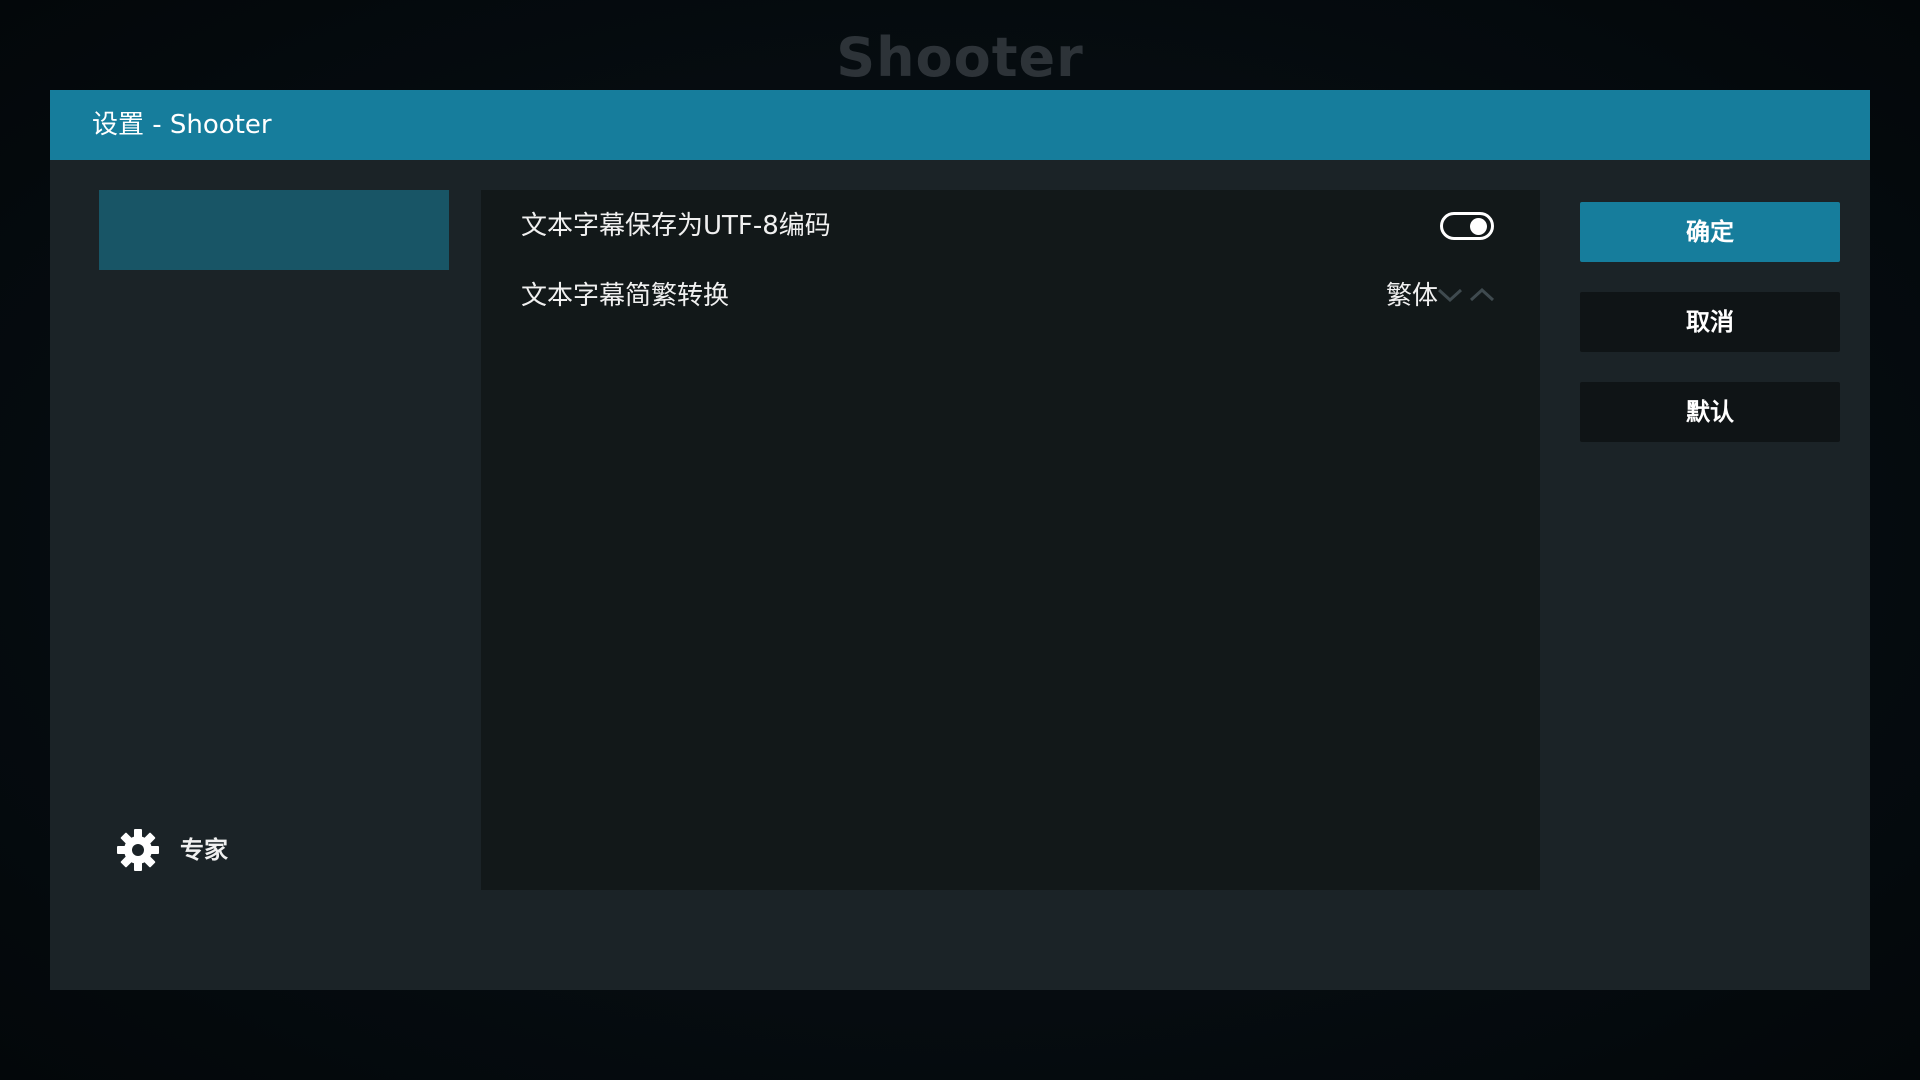  I want to click on setting-row-conversion: 文本字幕简繁转换 繁体, so click(1010, 296).